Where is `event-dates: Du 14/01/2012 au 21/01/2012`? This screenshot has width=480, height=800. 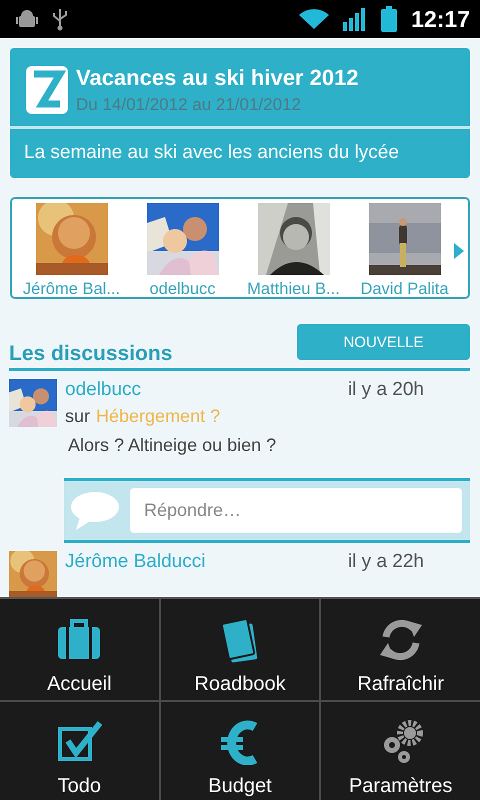
event-dates: Du 14/01/2012 au 21/01/2012 is located at coordinates (189, 105).